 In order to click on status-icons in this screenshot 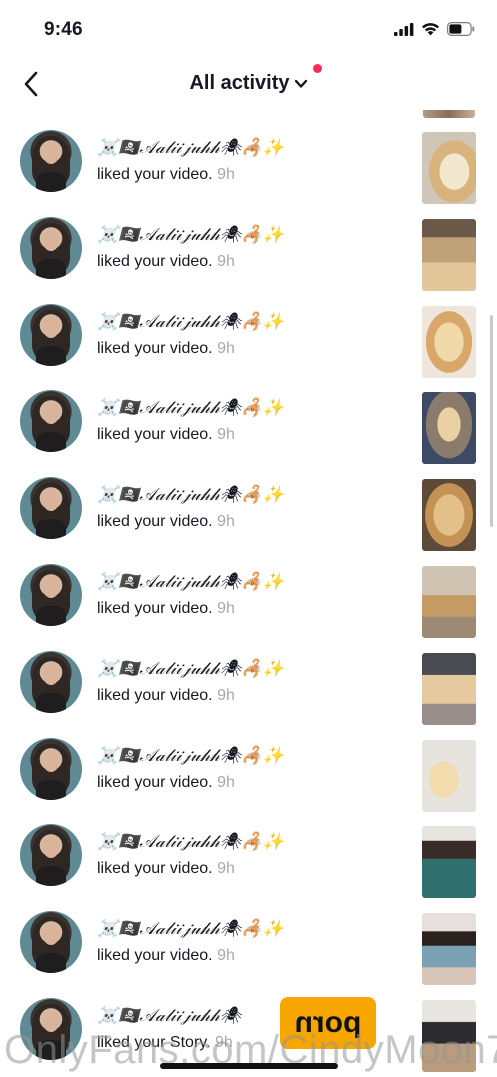, I will do `click(434, 29)`.